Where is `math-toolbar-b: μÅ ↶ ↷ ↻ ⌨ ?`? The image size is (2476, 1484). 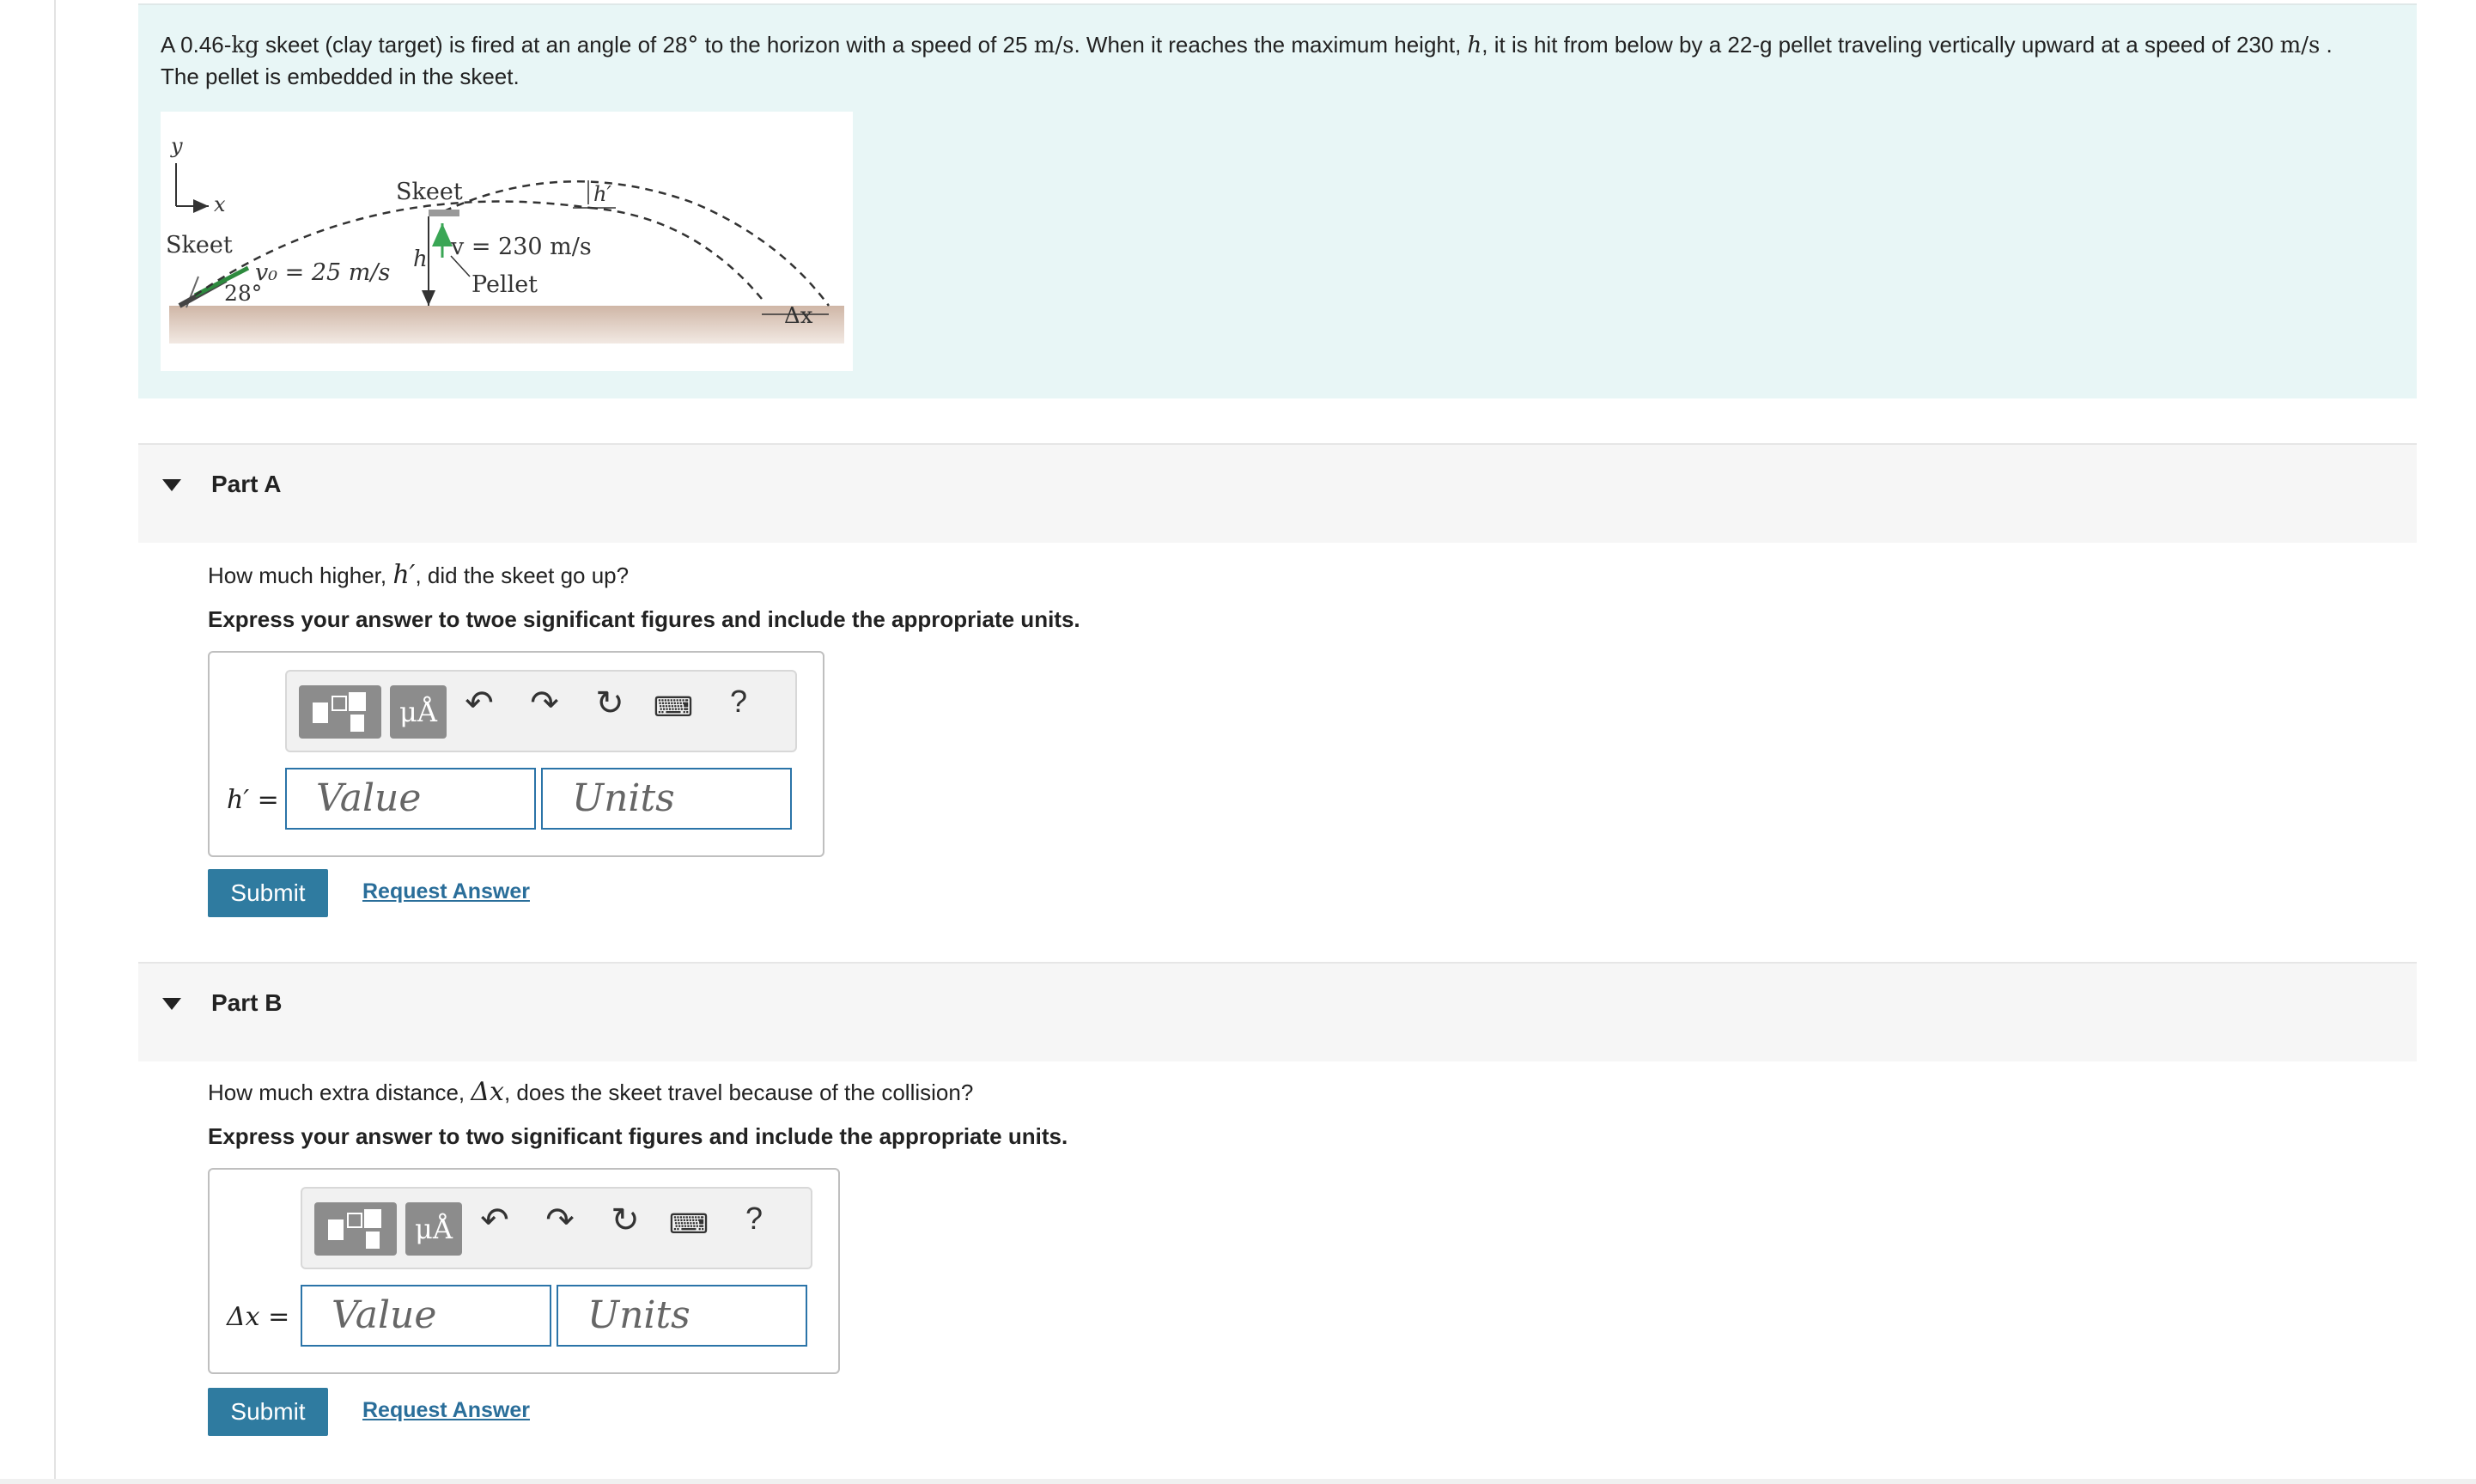
math-toolbar-b: μÅ ↶ ↷ ↻ ⌨ ? is located at coordinates (556, 1228).